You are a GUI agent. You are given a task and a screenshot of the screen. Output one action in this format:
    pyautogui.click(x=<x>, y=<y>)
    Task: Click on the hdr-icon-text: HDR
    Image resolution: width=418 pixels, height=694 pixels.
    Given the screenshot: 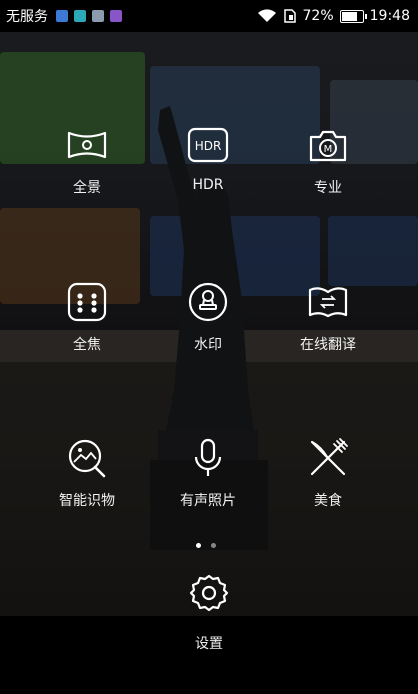 What is the action you would take?
    pyautogui.click(x=208, y=146)
    